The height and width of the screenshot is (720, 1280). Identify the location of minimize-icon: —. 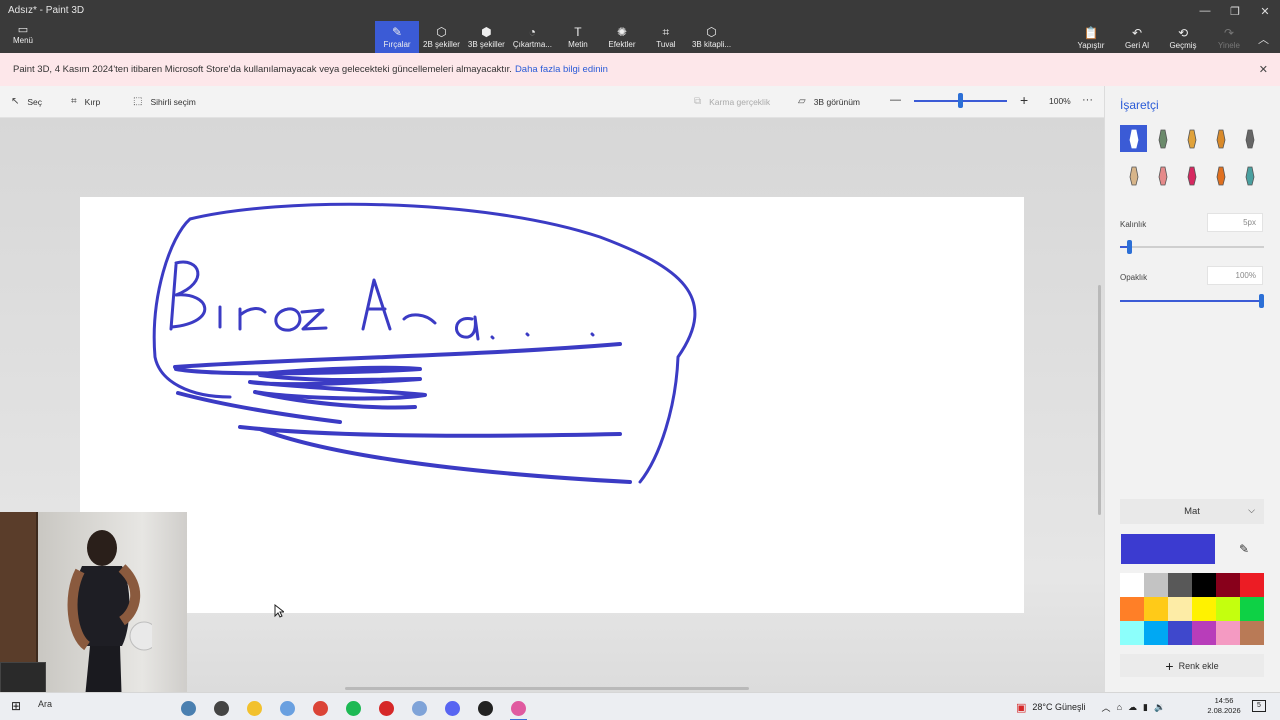
(1205, 11).